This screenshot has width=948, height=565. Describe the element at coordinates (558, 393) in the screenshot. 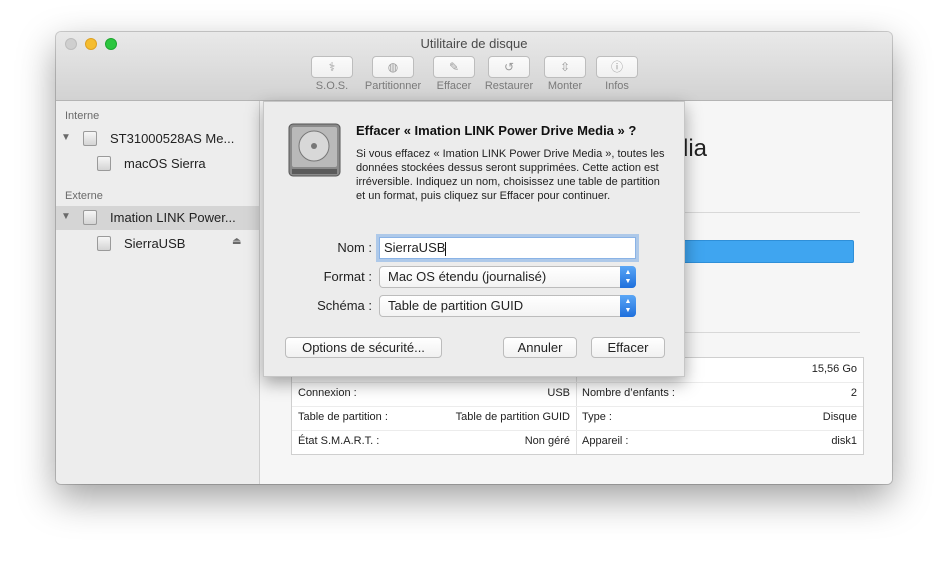

I see `connection-value: USB` at that location.